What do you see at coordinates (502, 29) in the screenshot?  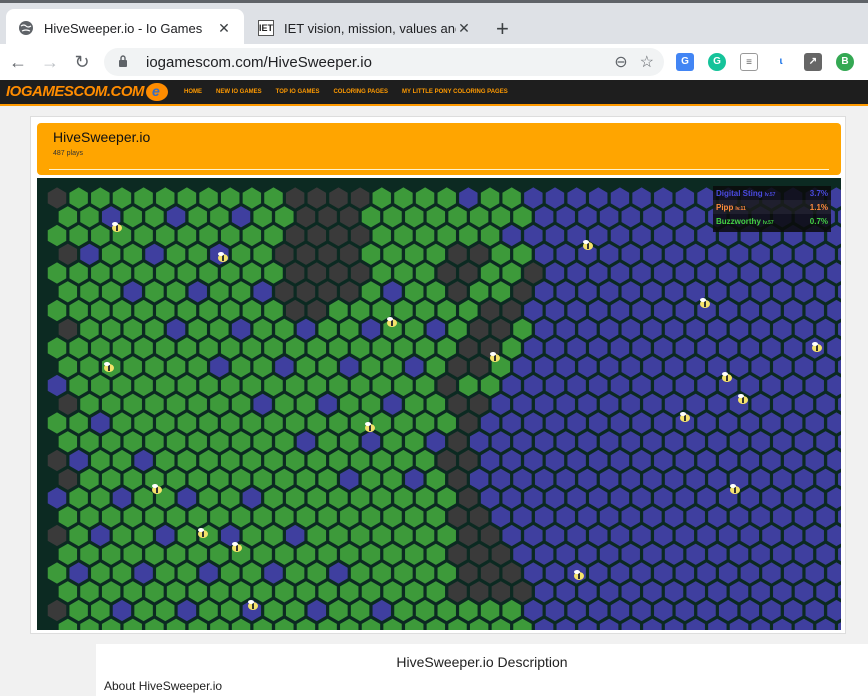 I see `new-tab-button: +` at bounding box center [502, 29].